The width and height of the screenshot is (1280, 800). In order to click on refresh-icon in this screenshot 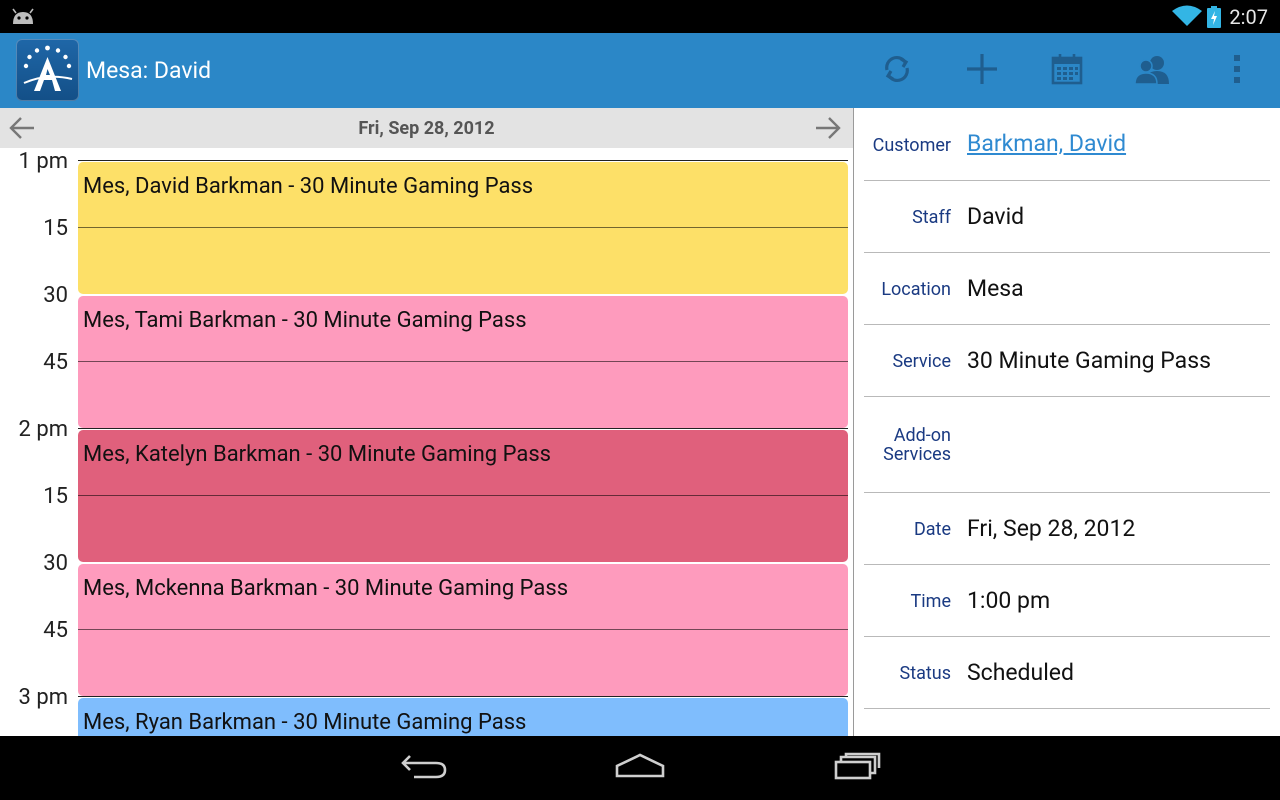, I will do `click(897, 71)`.